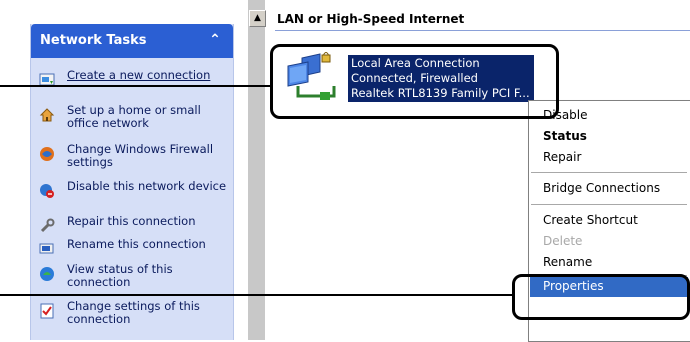 This screenshot has width=690, height=342. I want to click on network-tasks-title: Network Tasks, so click(93, 40).